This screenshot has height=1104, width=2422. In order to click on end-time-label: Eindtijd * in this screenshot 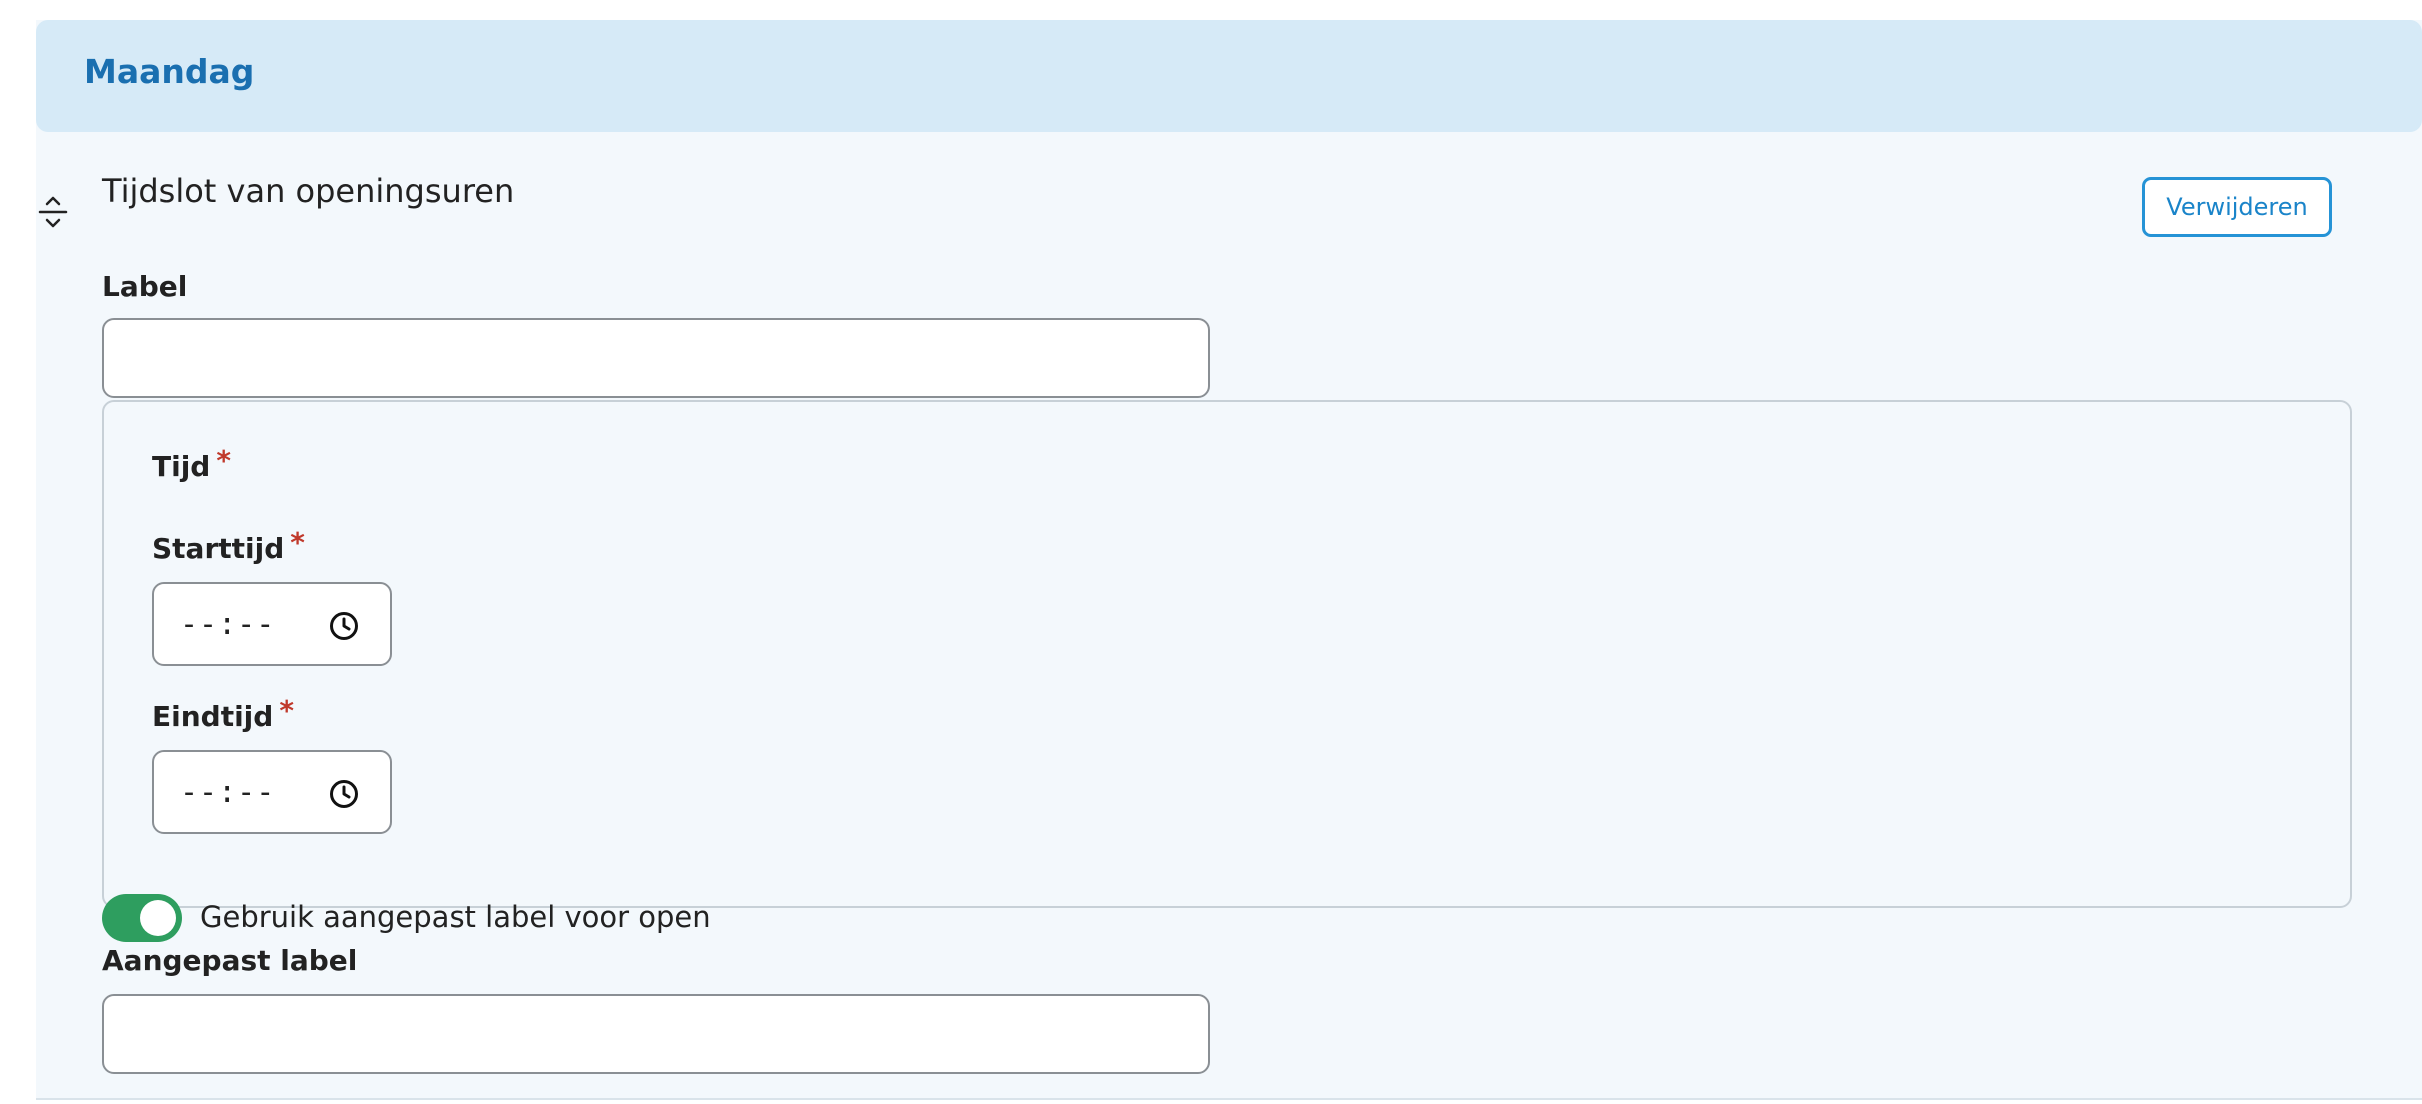, I will do `click(223, 713)`.